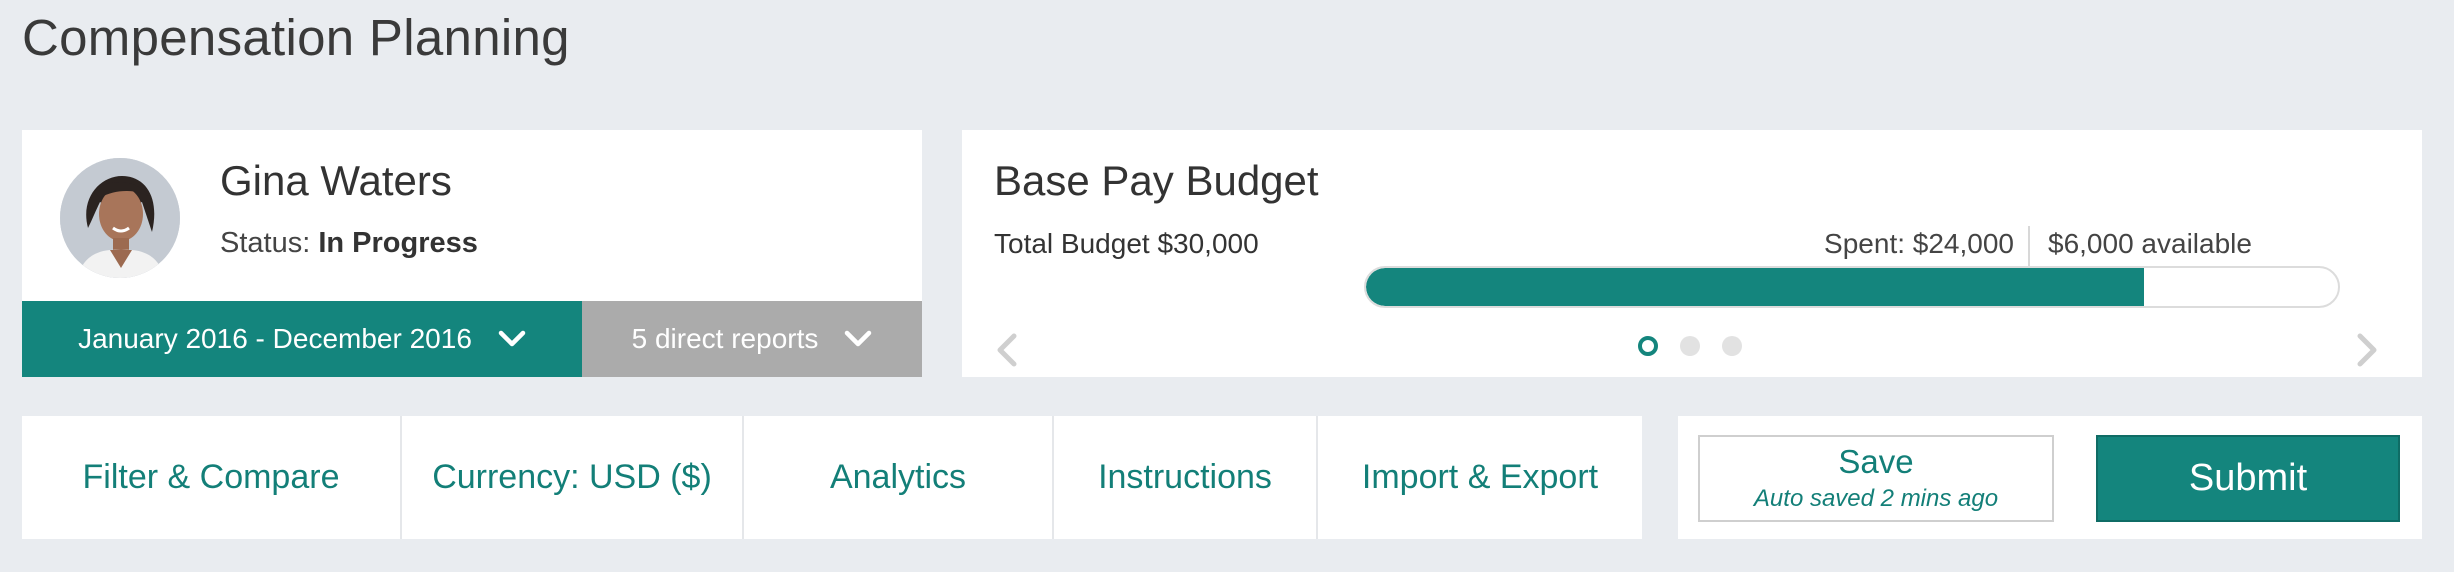 The width and height of the screenshot is (2454, 572). I want to click on carousel-pagination, so click(1690, 346).